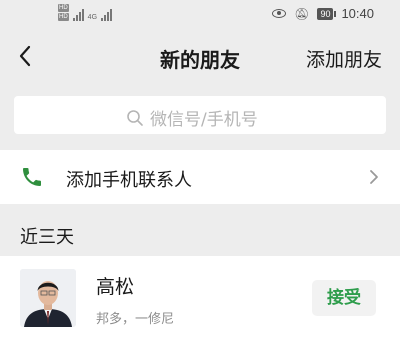 This screenshot has height=345, width=400. What do you see at coordinates (129, 180) in the screenshot?
I see `add-phone-contacts-label: 添加手机联系人` at bounding box center [129, 180].